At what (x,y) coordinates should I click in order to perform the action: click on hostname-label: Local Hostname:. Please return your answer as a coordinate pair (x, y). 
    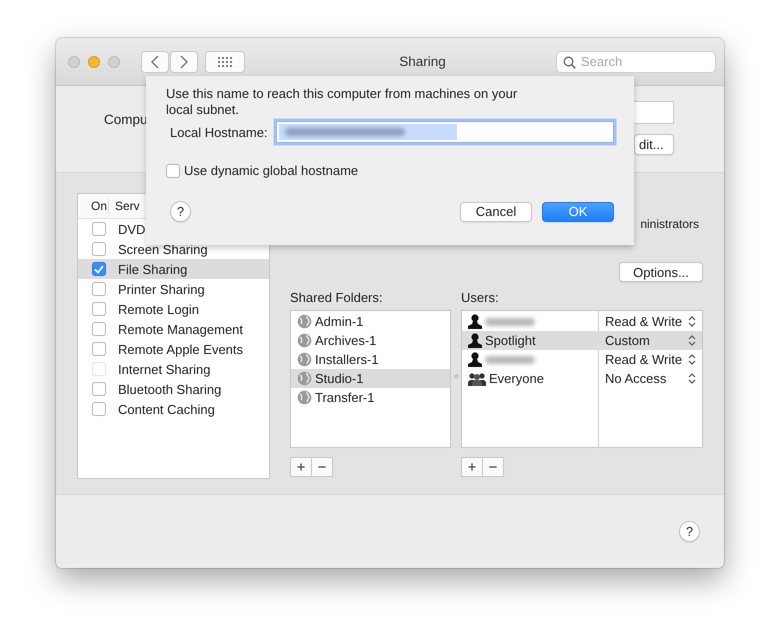
    Looking at the image, I should click on (219, 132).